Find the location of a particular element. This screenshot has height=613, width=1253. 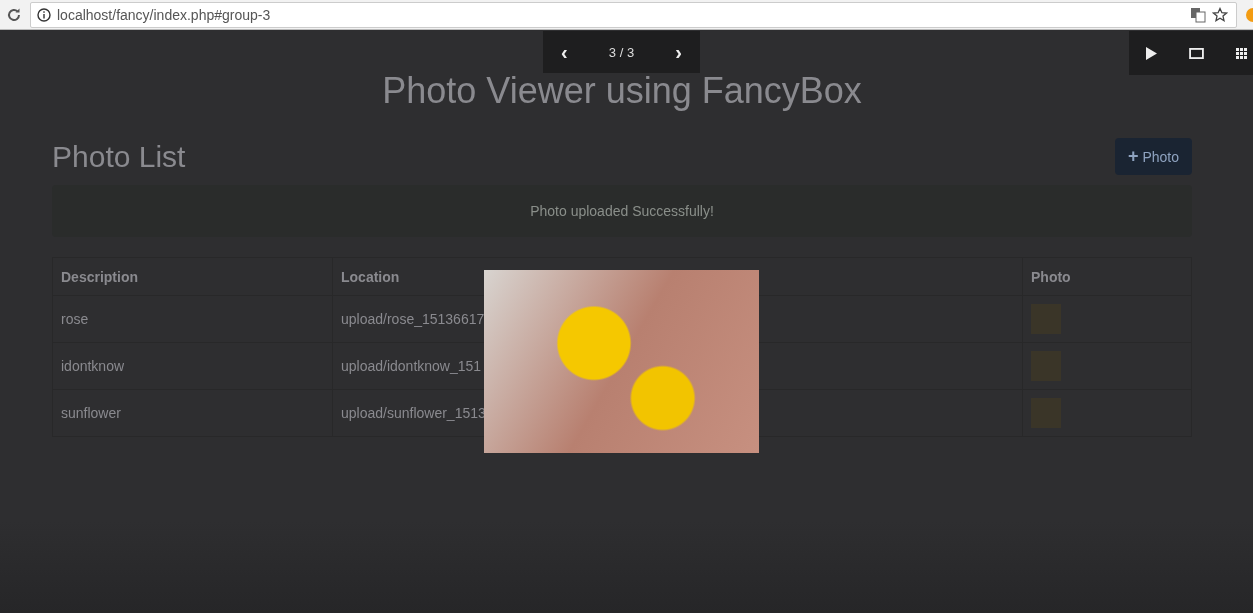

table-cell: idontknow is located at coordinates (192, 366).